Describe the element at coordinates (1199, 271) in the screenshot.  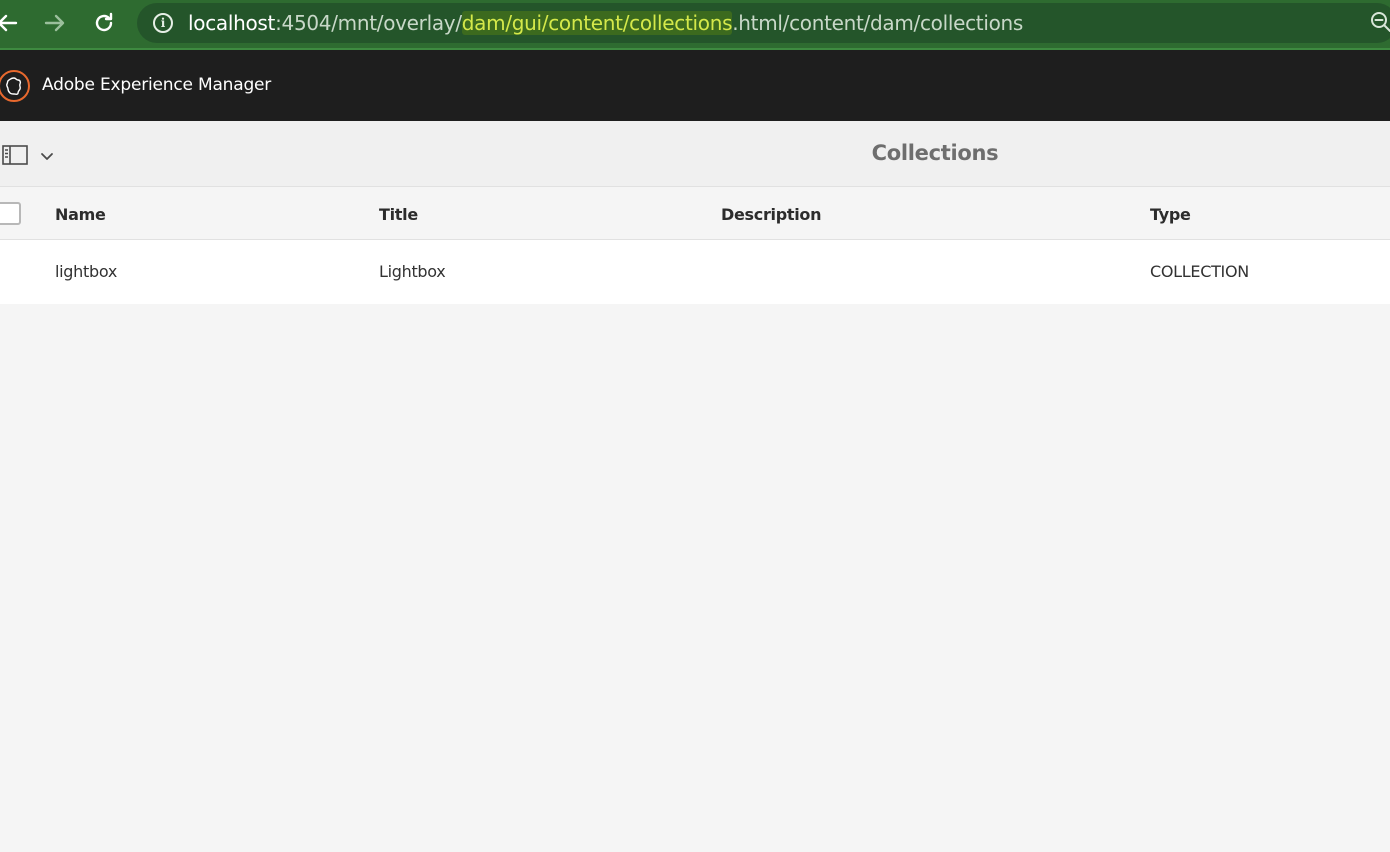
I see `cell-type: COLLECTION` at that location.